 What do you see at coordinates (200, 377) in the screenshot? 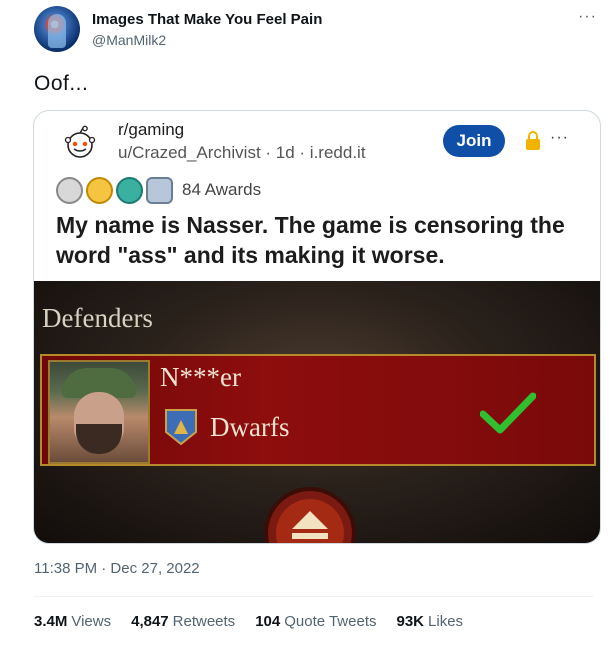
I see `player-name: N***er` at bounding box center [200, 377].